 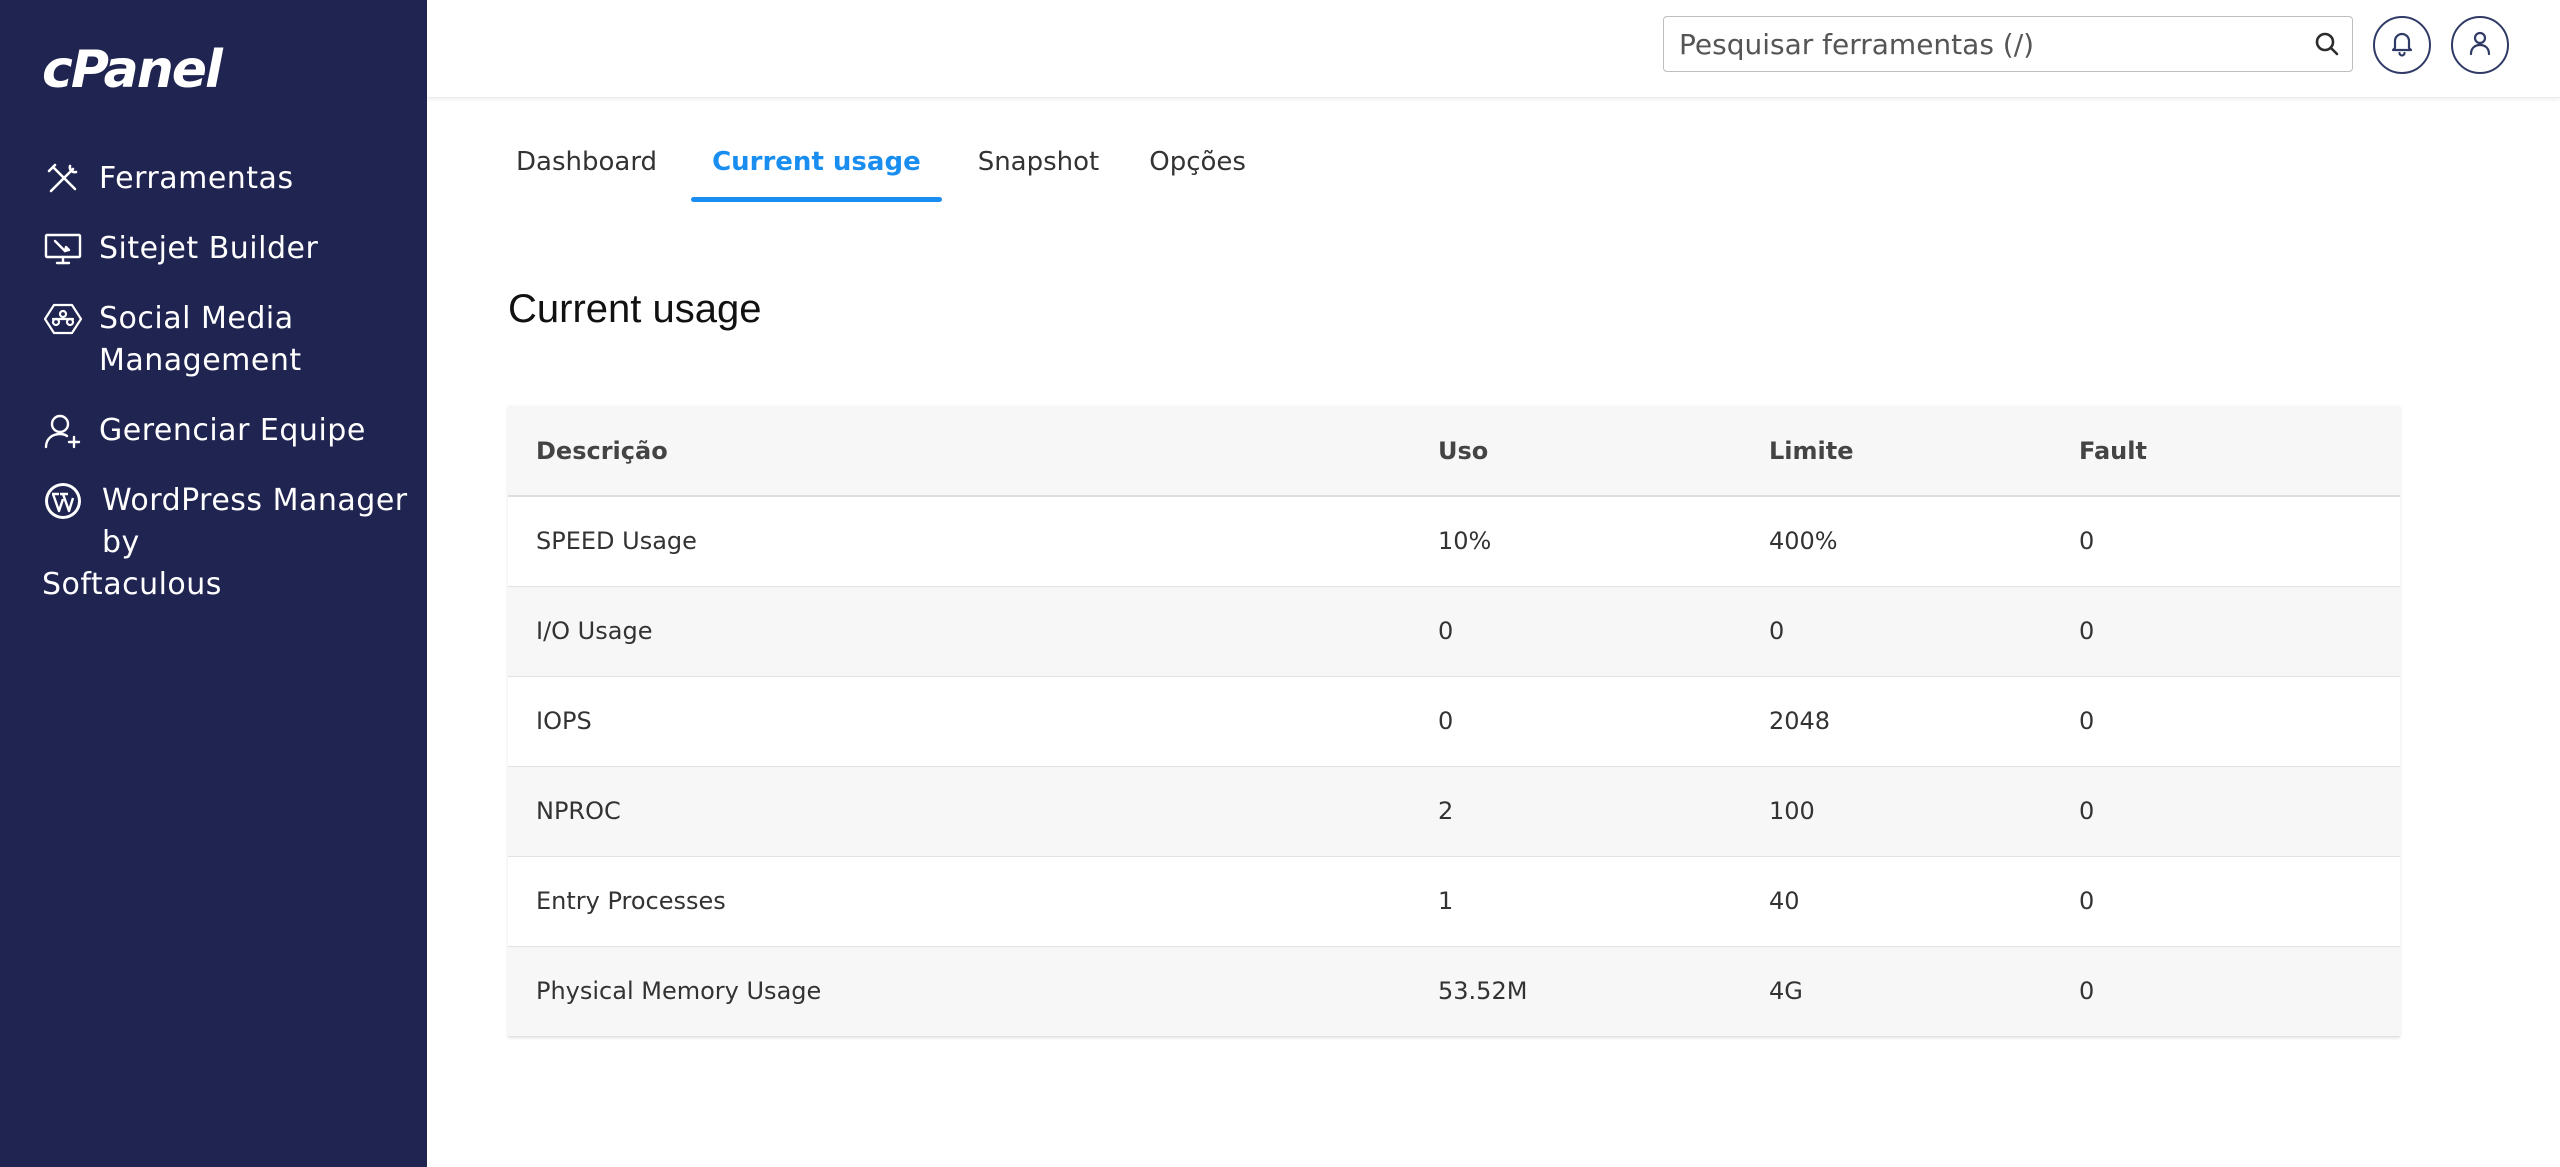 I want to click on search-icon, so click(x=2327, y=44).